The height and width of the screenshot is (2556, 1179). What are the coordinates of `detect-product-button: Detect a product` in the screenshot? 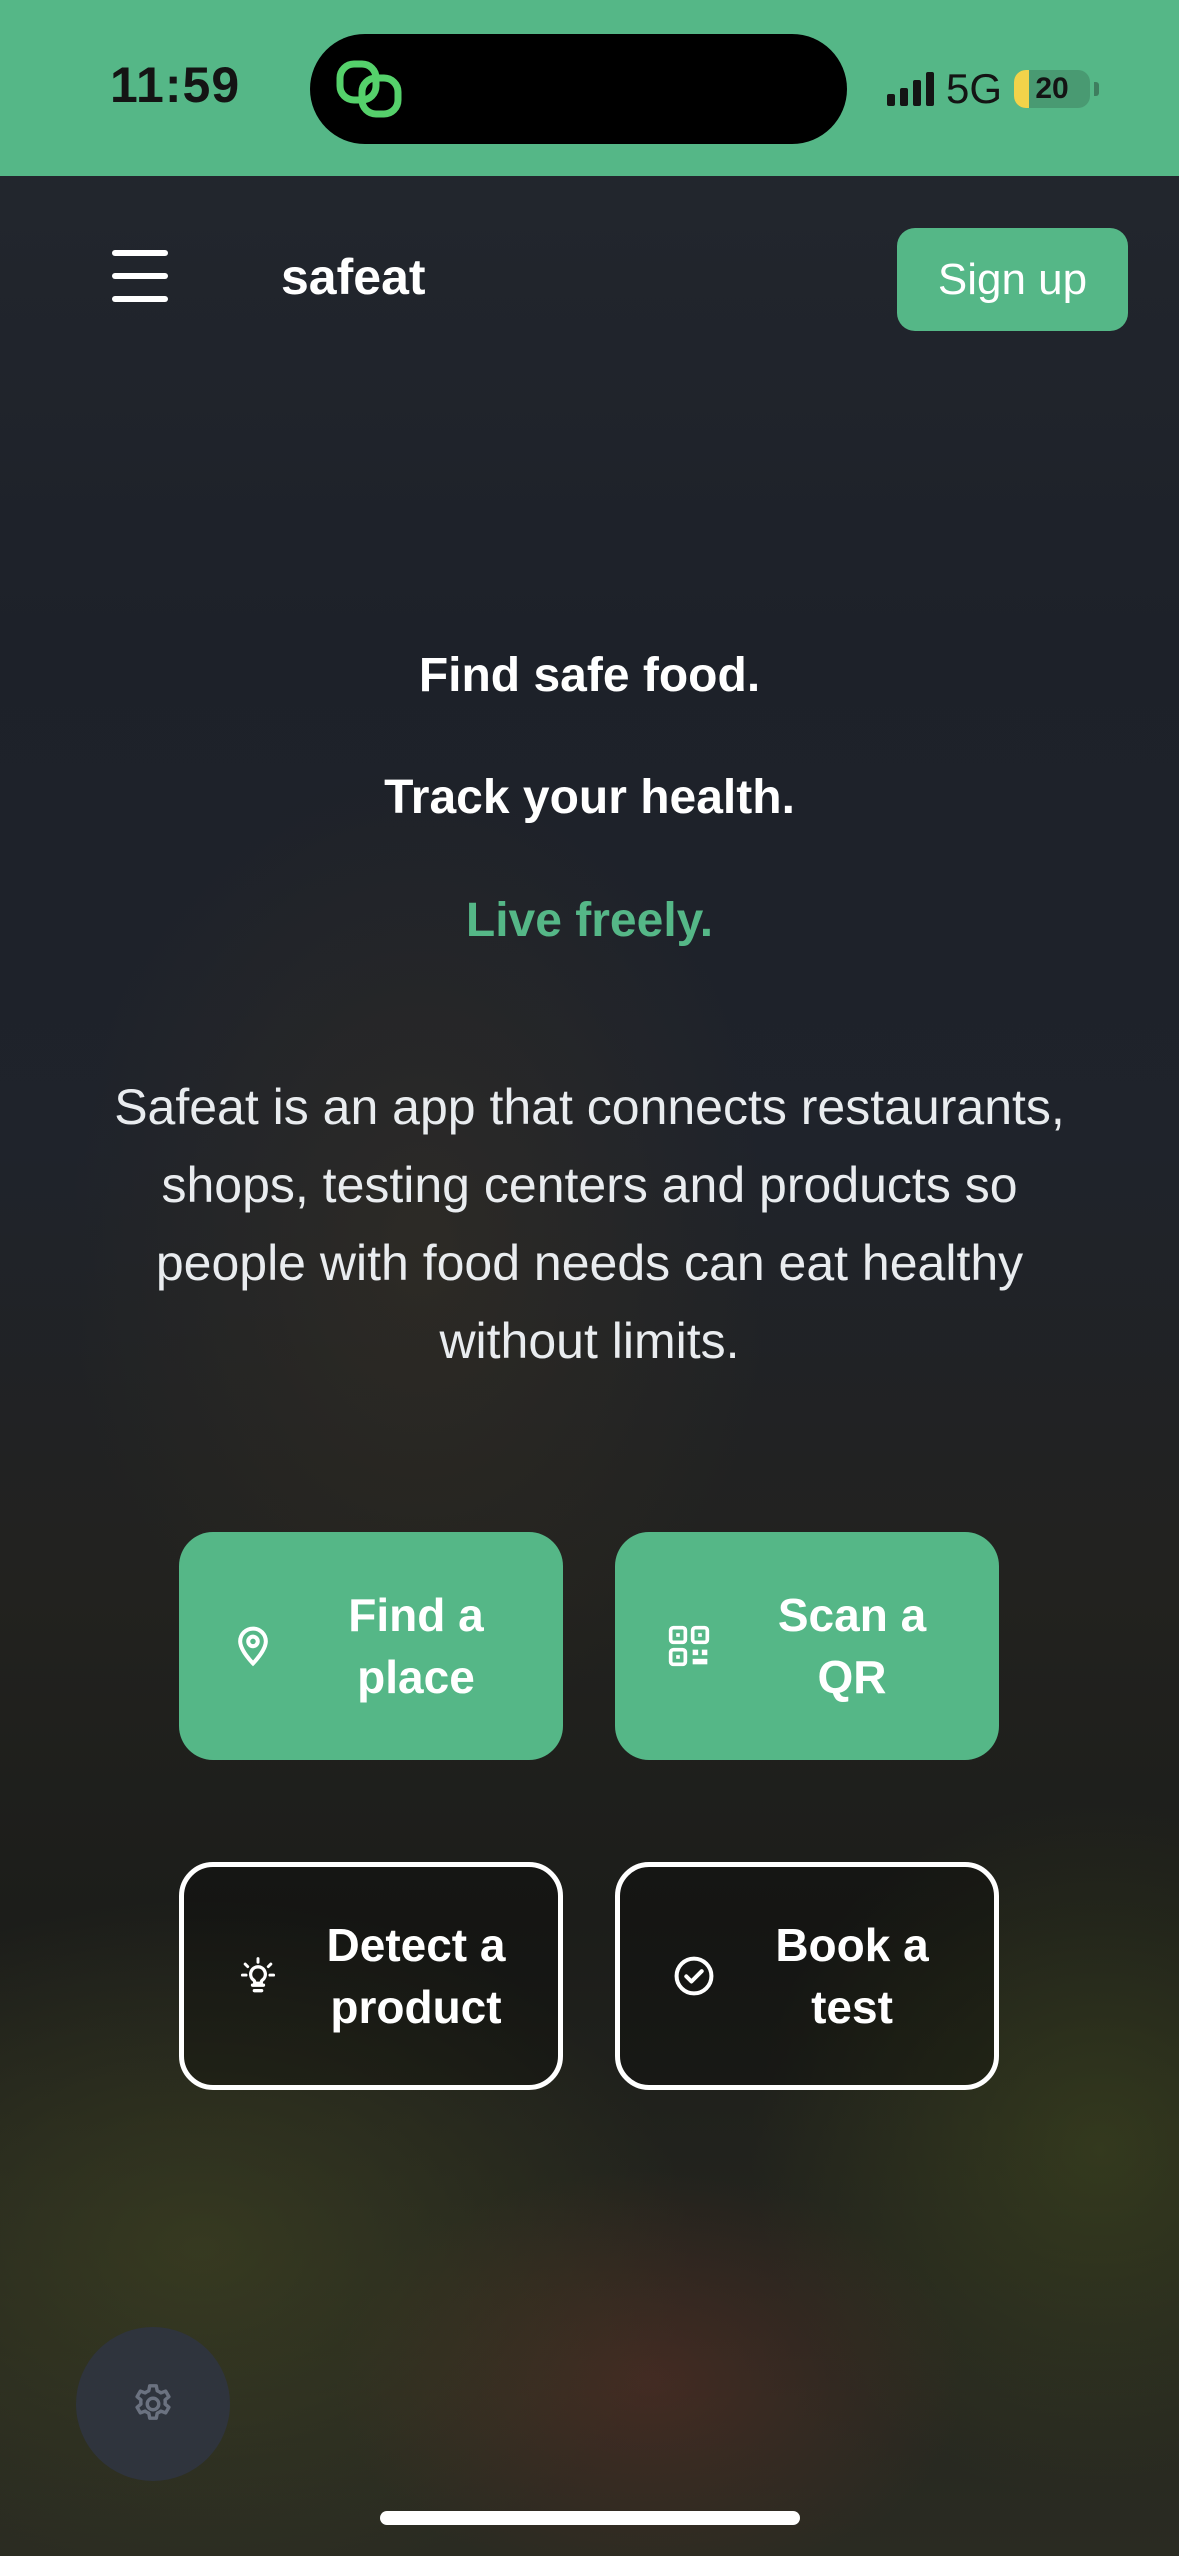 It's located at (371, 1976).